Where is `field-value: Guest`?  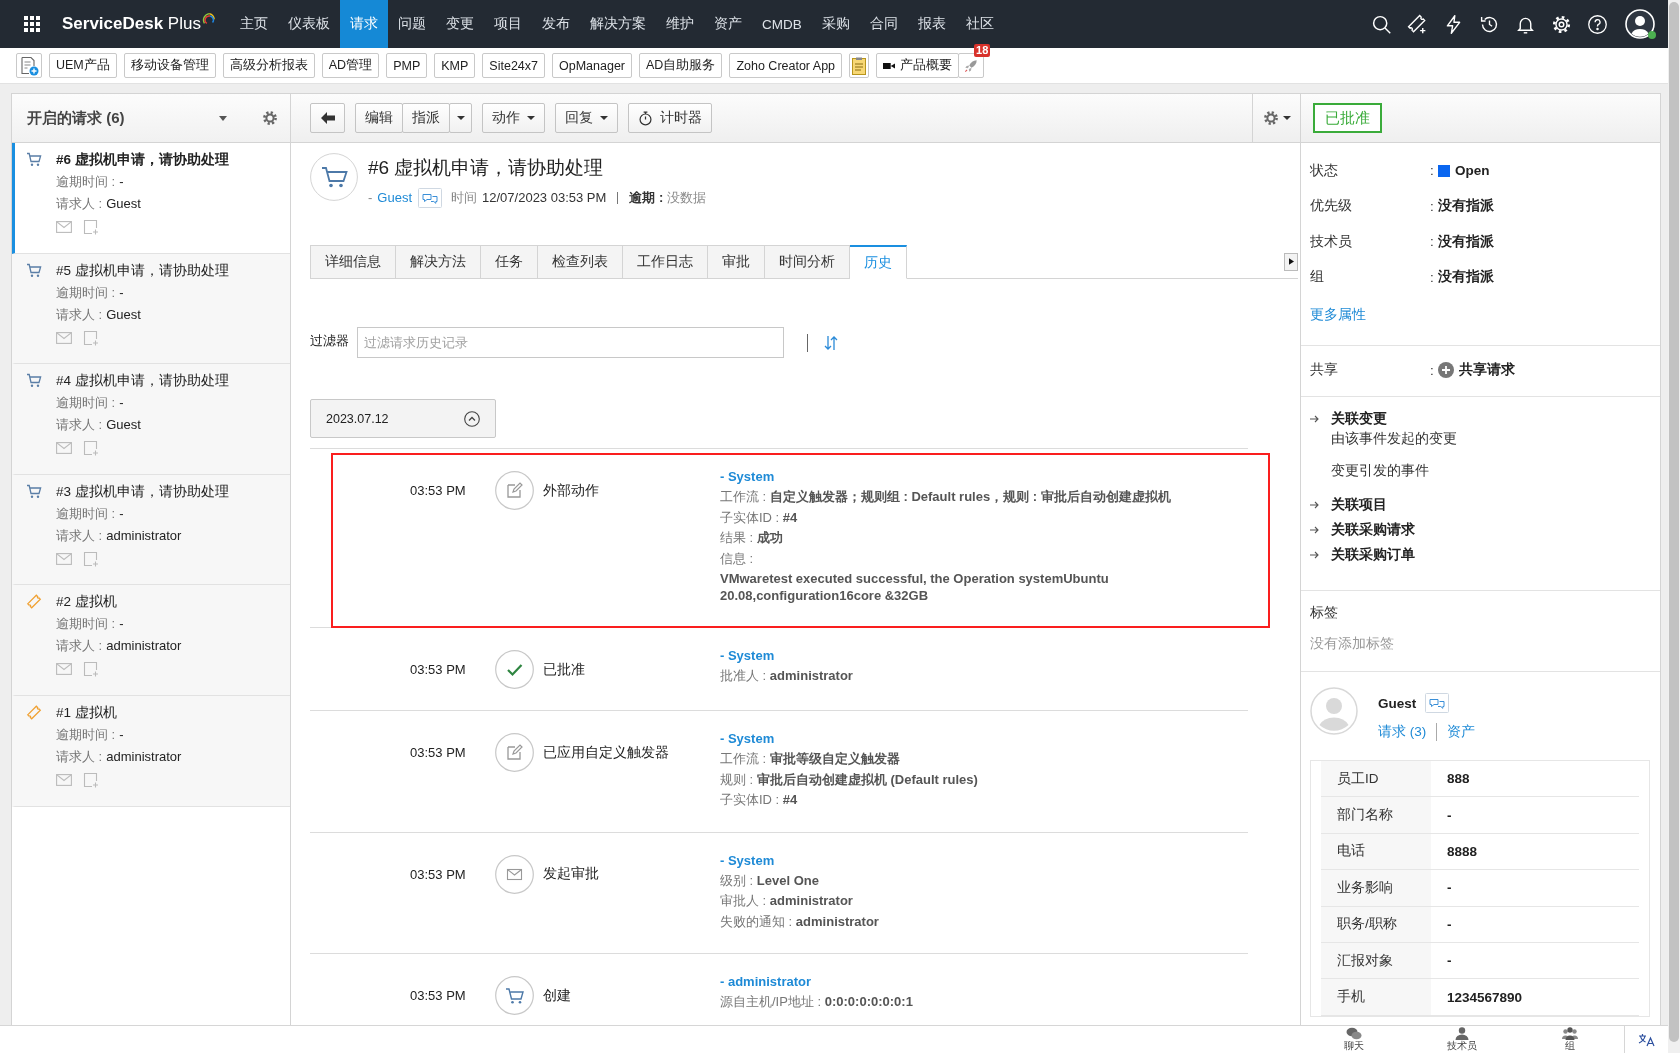 field-value: Guest is located at coordinates (123, 425).